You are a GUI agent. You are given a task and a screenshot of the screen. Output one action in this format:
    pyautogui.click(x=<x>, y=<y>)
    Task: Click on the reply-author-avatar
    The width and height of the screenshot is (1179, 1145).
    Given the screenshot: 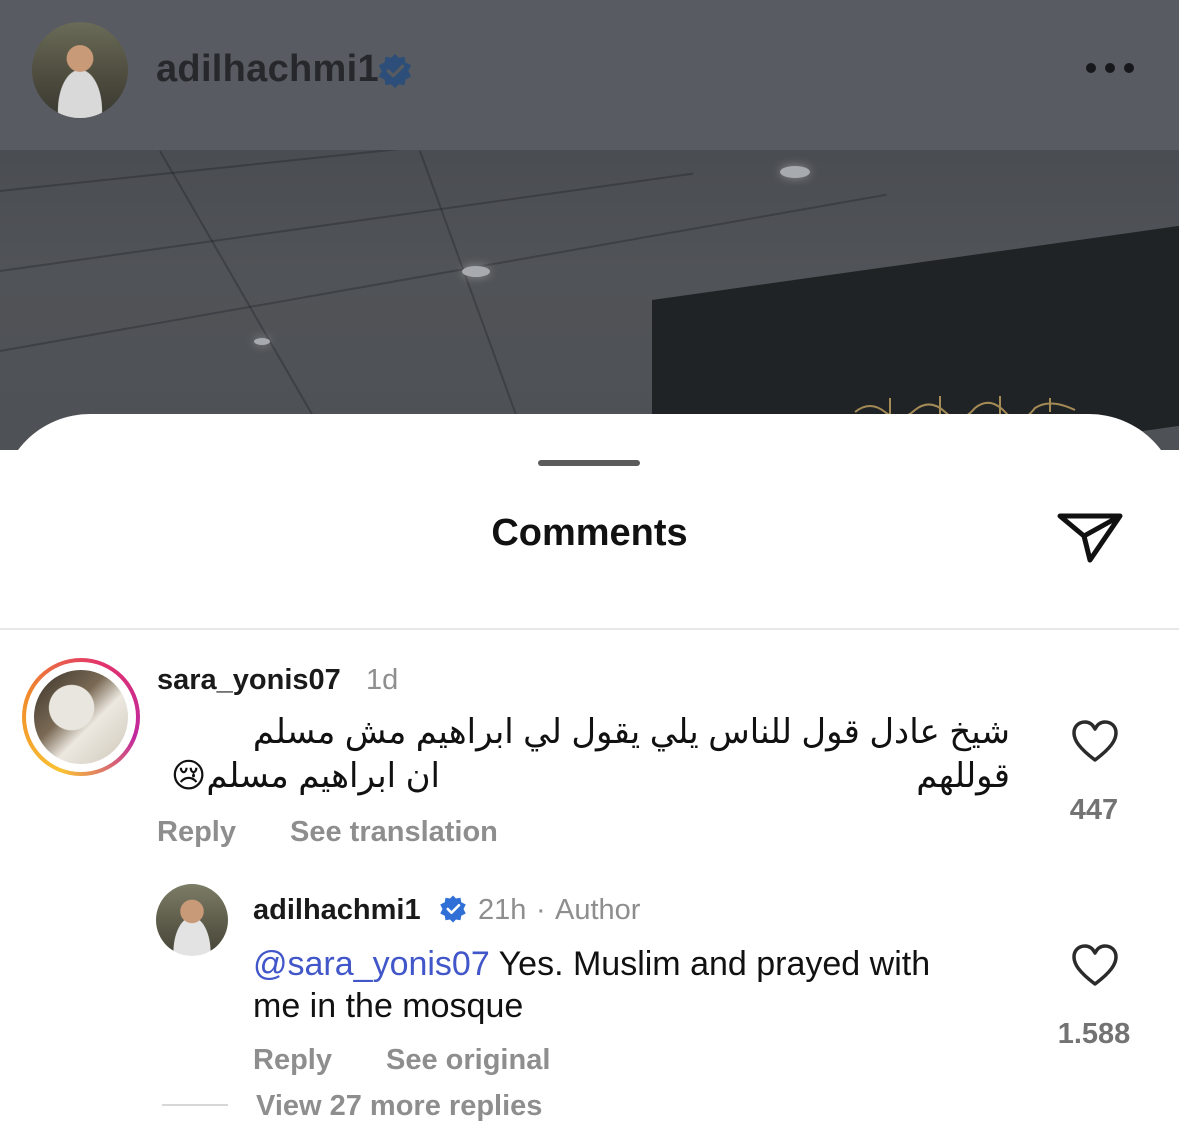 What is the action you would take?
    pyautogui.click(x=192, y=920)
    